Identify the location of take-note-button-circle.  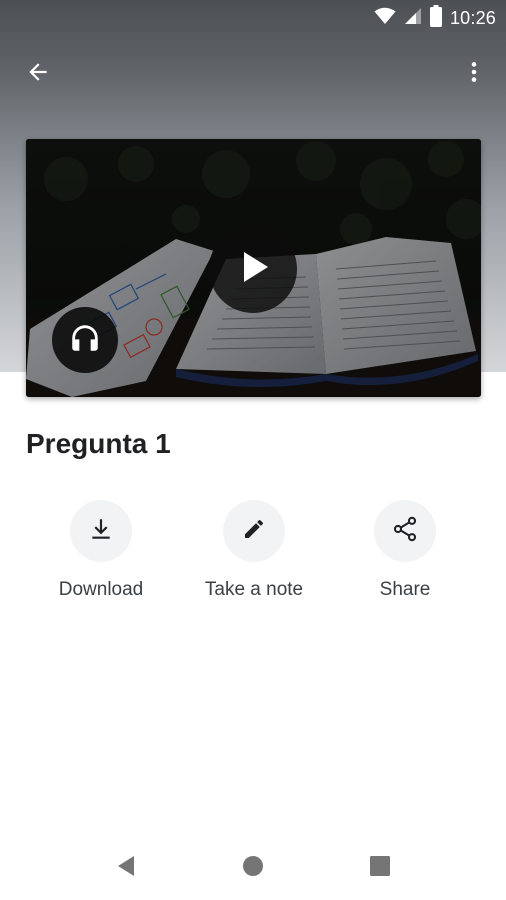
(254, 531).